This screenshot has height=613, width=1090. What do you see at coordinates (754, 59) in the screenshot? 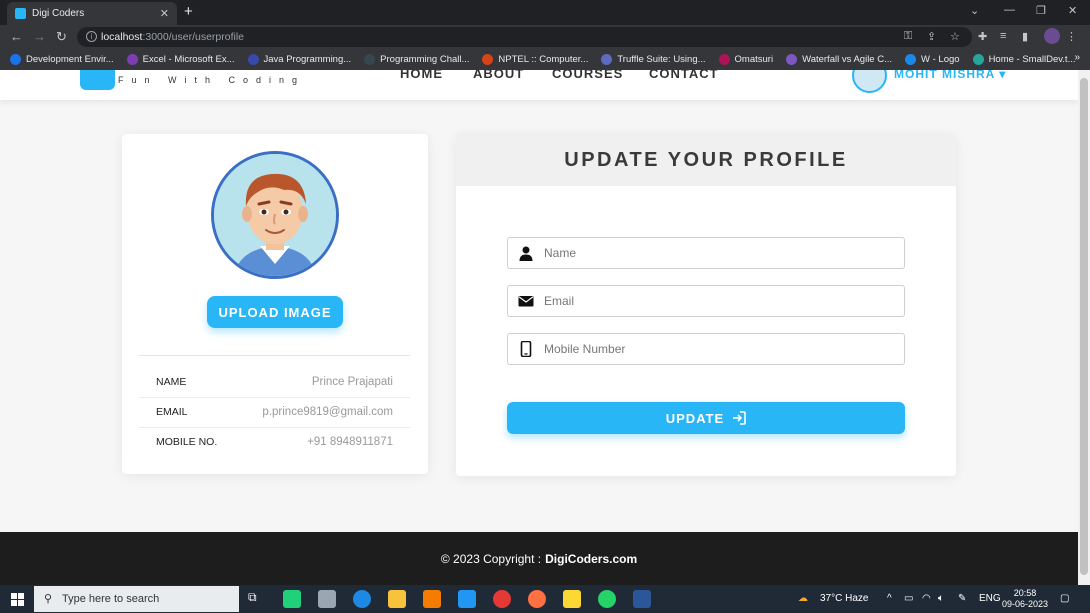
I see `bookmark-label: Omatsuri` at bounding box center [754, 59].